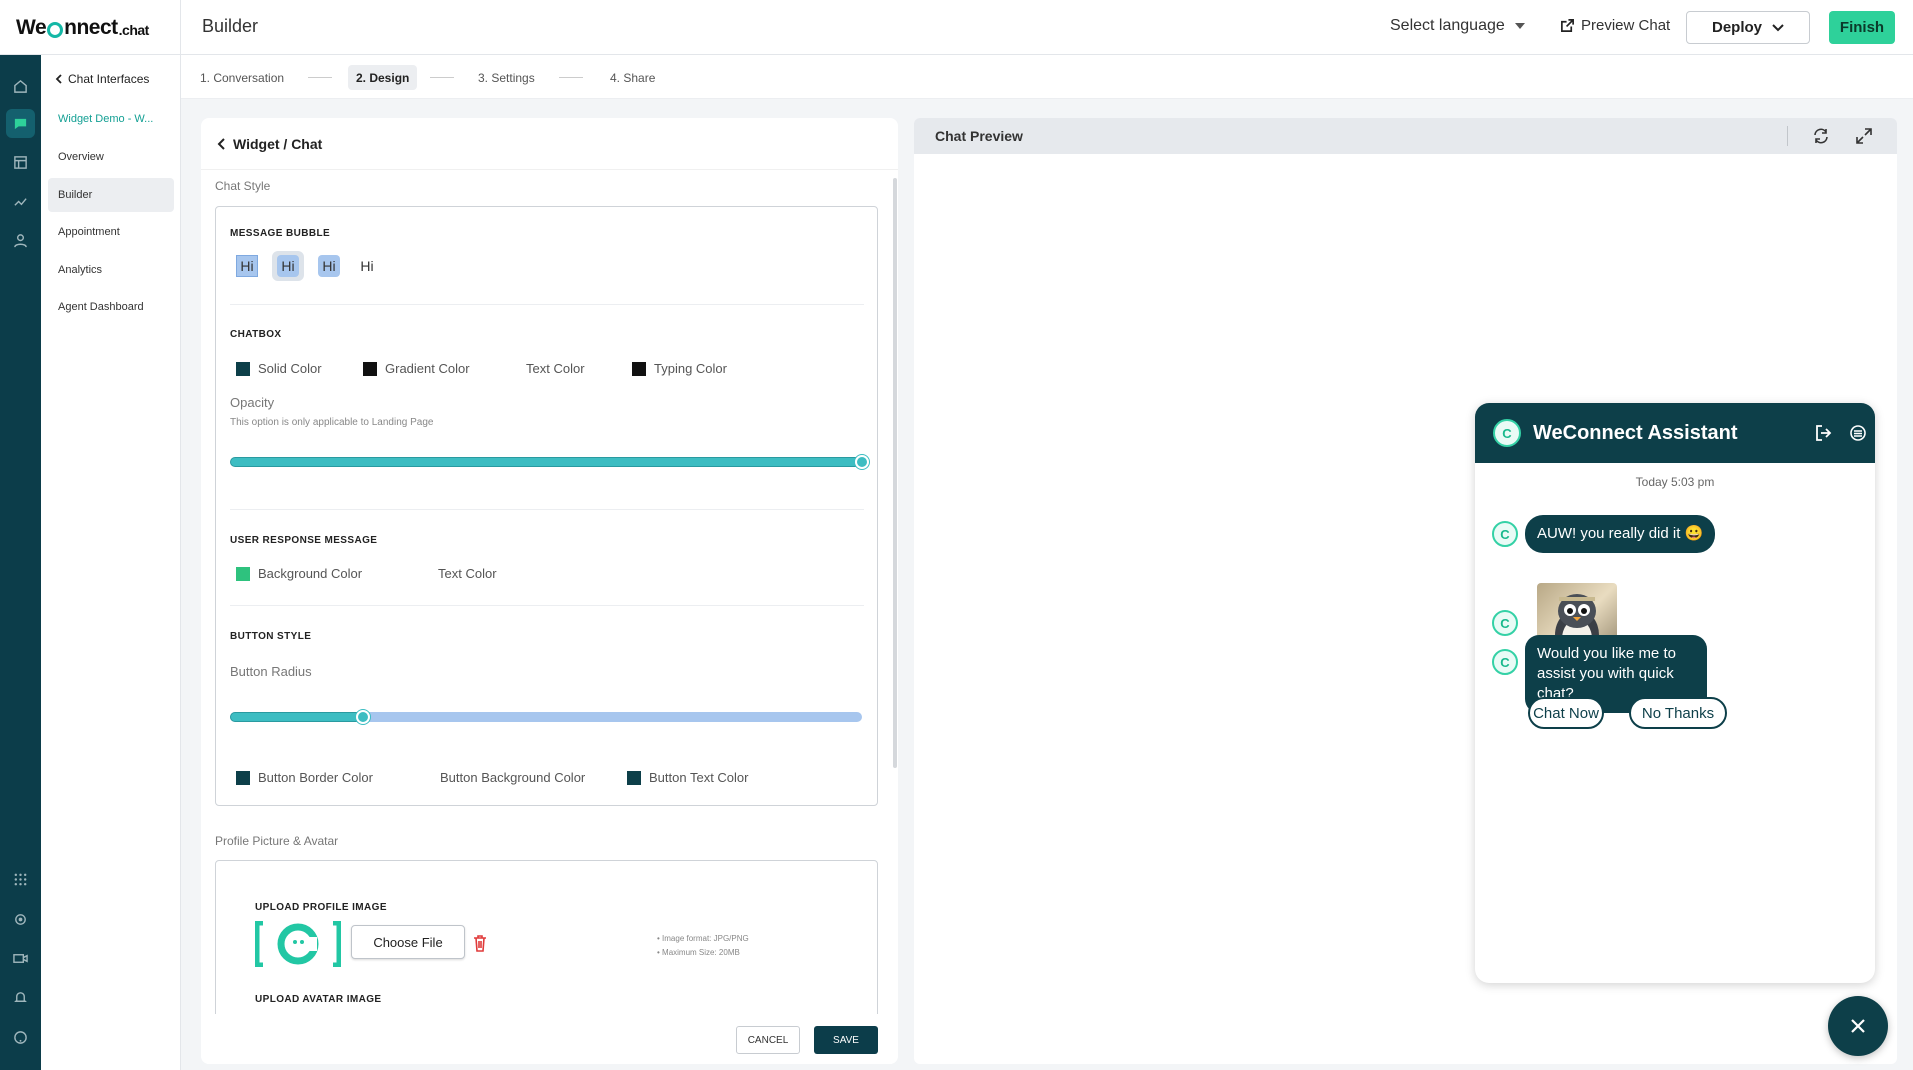 This screenshot has height=1070, width=1913. Describe the element at coordinates (1778, 27) in the screenshot. I see `chevron-down-icon` at that location.